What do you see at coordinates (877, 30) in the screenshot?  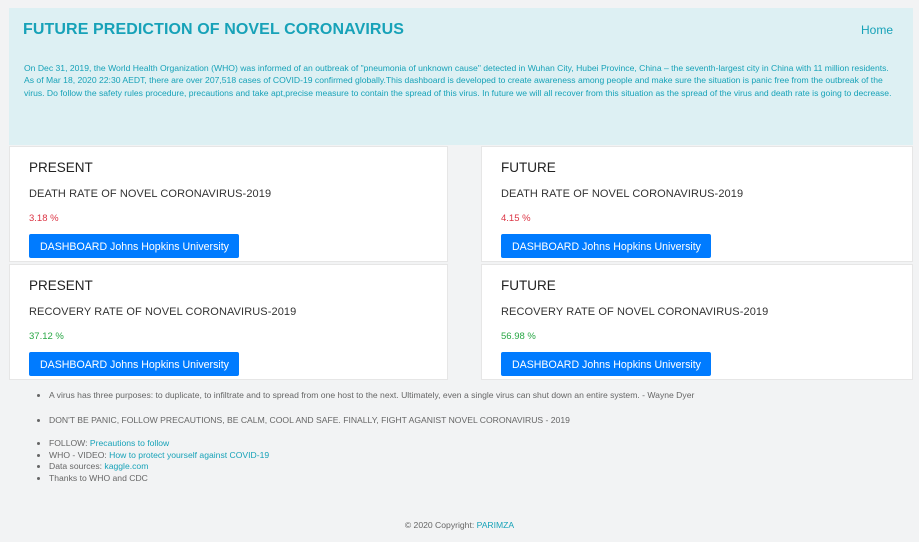 I see `home-link: Home` at bounding box center [877, 30].